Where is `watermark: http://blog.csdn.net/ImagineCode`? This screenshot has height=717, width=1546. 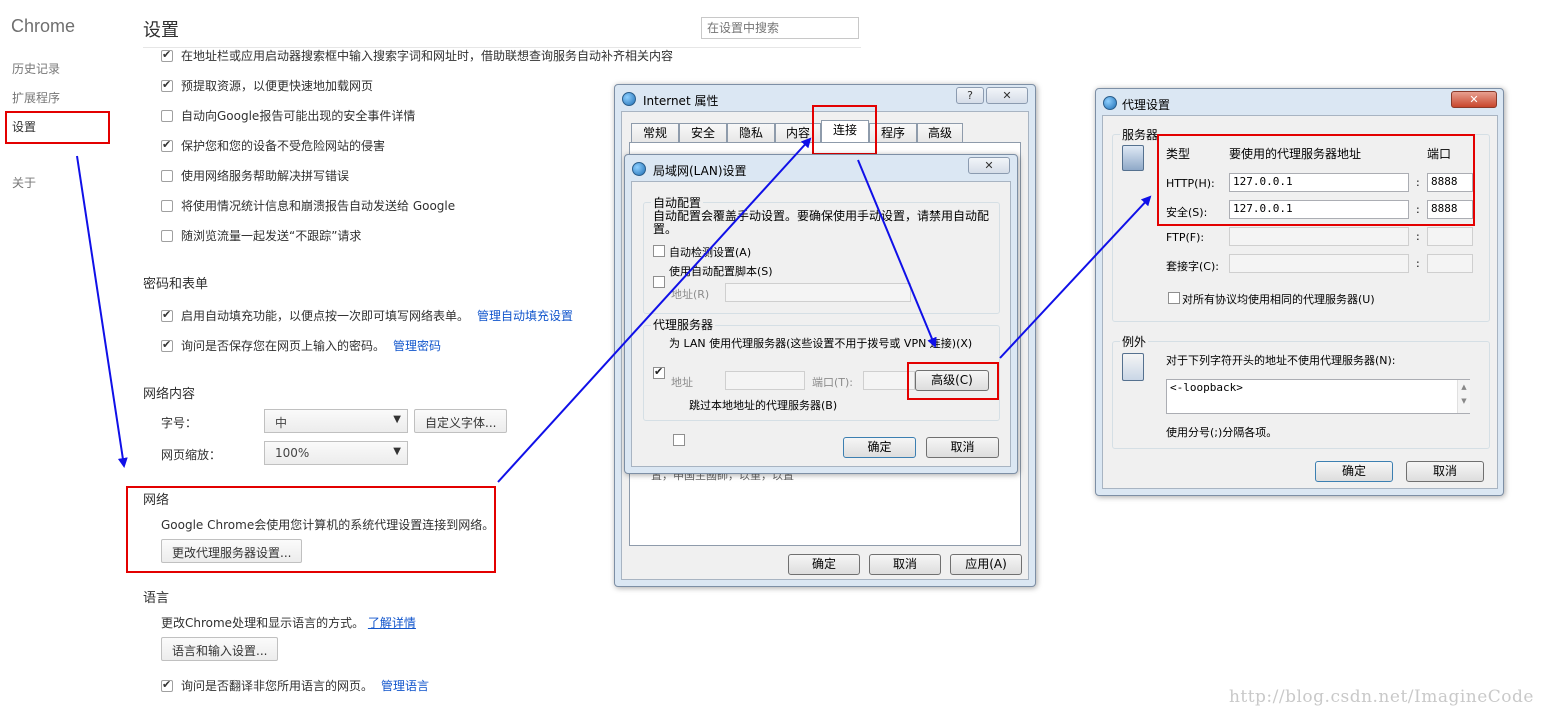 watermark: http://blog.csdn.net/ImagineCode is located at coordinates (1381, 697).